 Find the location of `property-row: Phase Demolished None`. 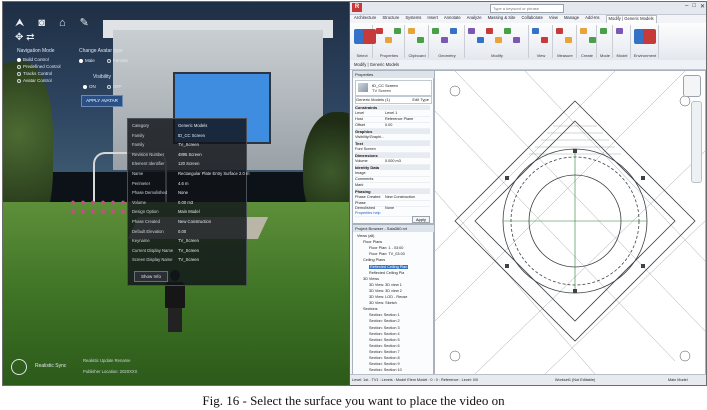

property-row: Phase Demolished None is located at coordinates (392, 205).